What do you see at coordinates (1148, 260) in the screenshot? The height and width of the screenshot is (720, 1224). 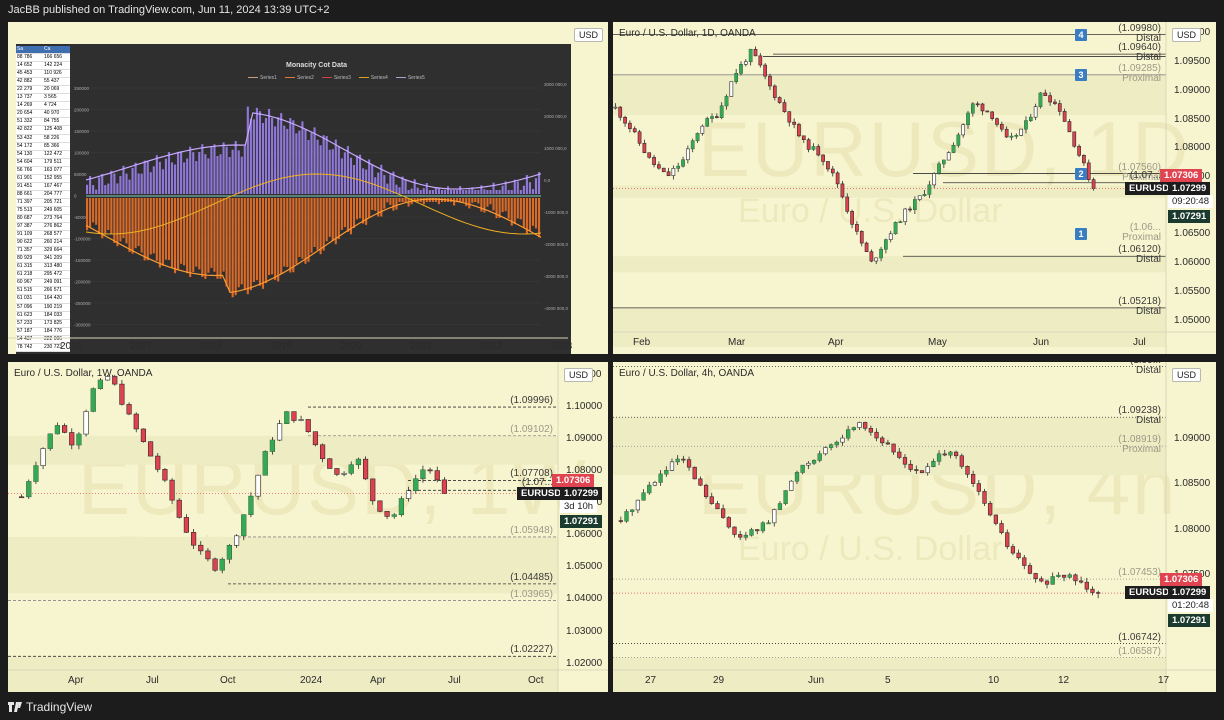 I see `zone-type-label: Distal` at bounding box center [1148, 260].